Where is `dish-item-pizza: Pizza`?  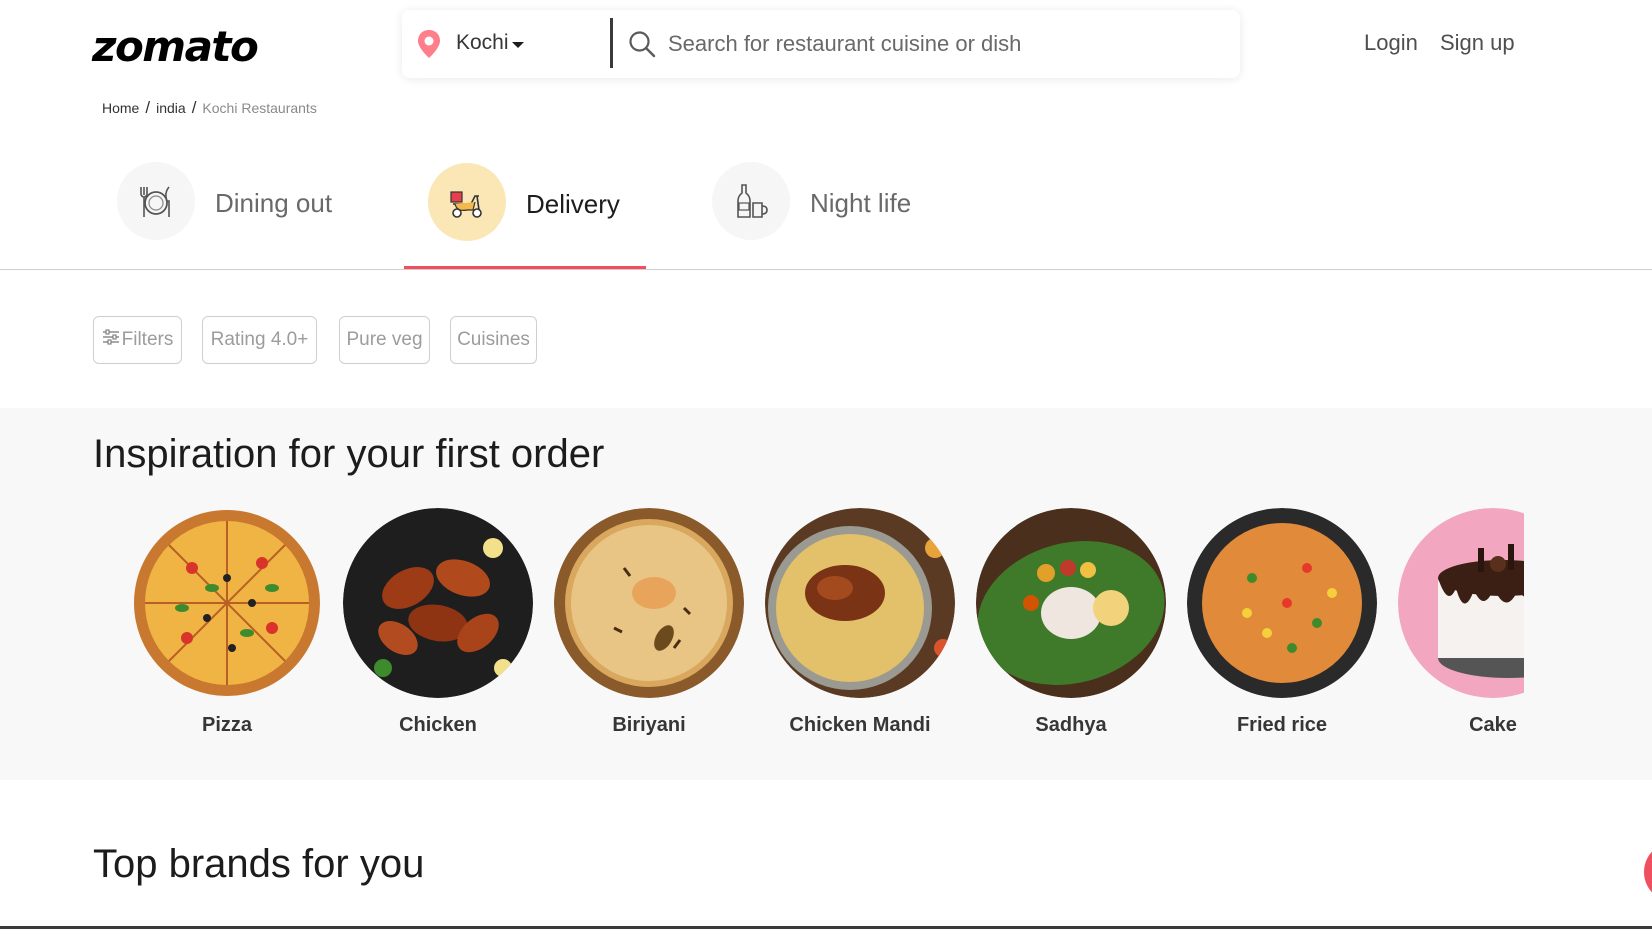
dish-item-pizza: Pizza is located at coordinates (227, 622).